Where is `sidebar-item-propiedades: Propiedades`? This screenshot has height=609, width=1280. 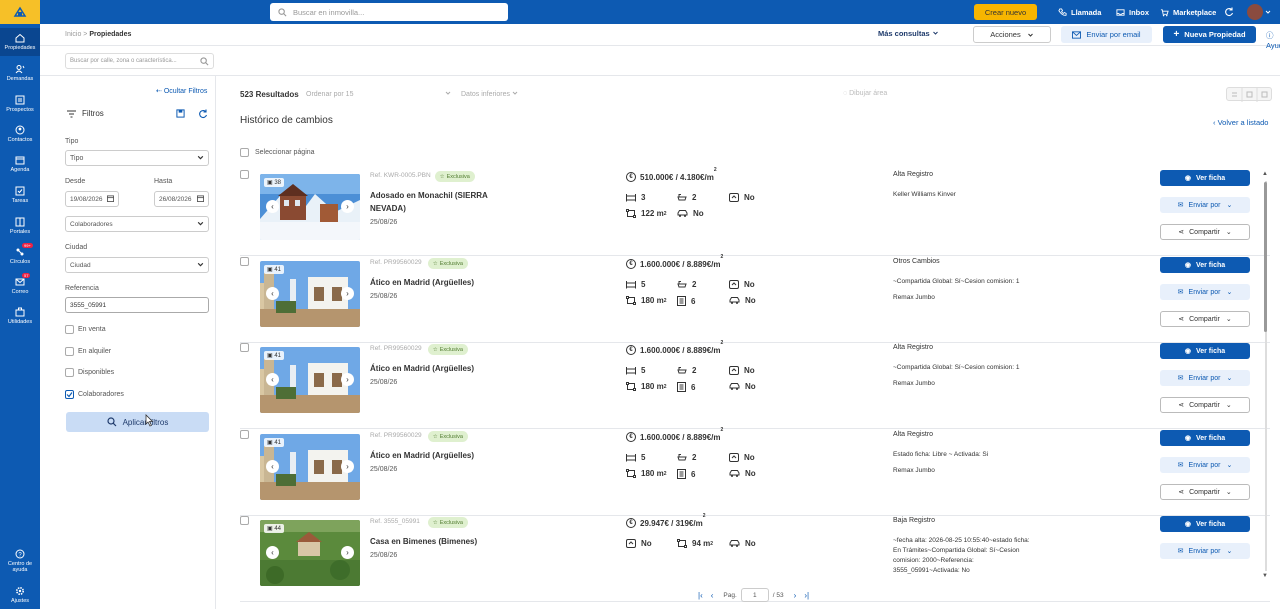
sidebar-item-propiedades: Propiedades is located at coordinates (20, 42).